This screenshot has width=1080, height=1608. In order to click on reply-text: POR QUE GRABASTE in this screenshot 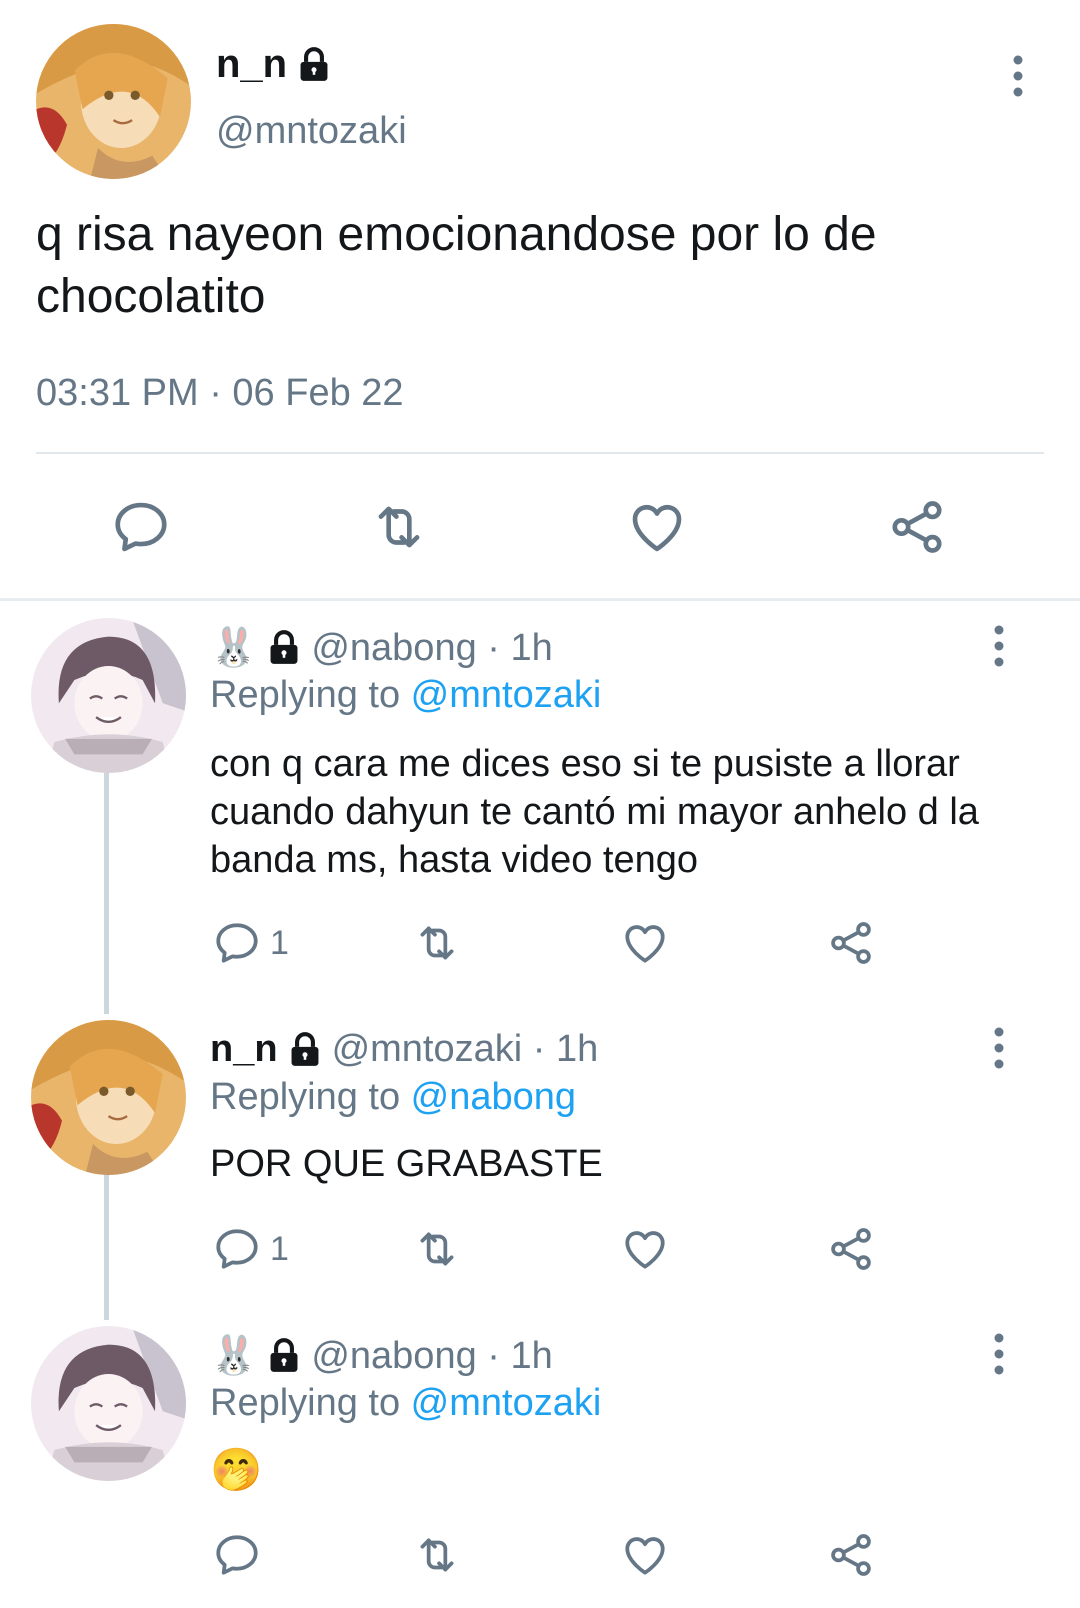, I will do `click(406, 1164)`.